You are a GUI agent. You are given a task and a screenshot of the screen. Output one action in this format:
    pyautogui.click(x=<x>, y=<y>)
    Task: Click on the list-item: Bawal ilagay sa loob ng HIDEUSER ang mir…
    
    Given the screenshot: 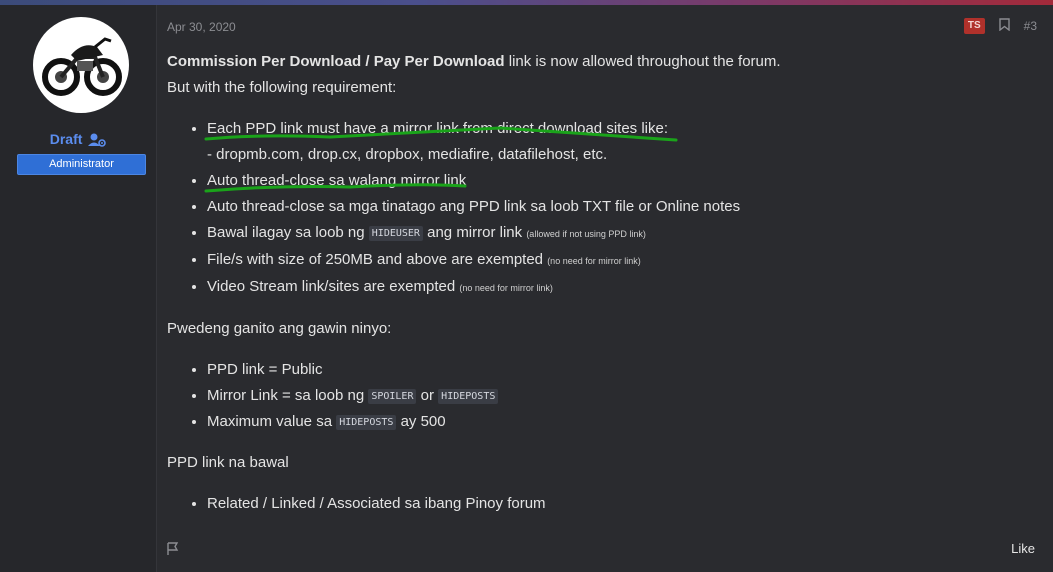 What is the action you would take?
    pyautogui.click(x=617, y=233)
    